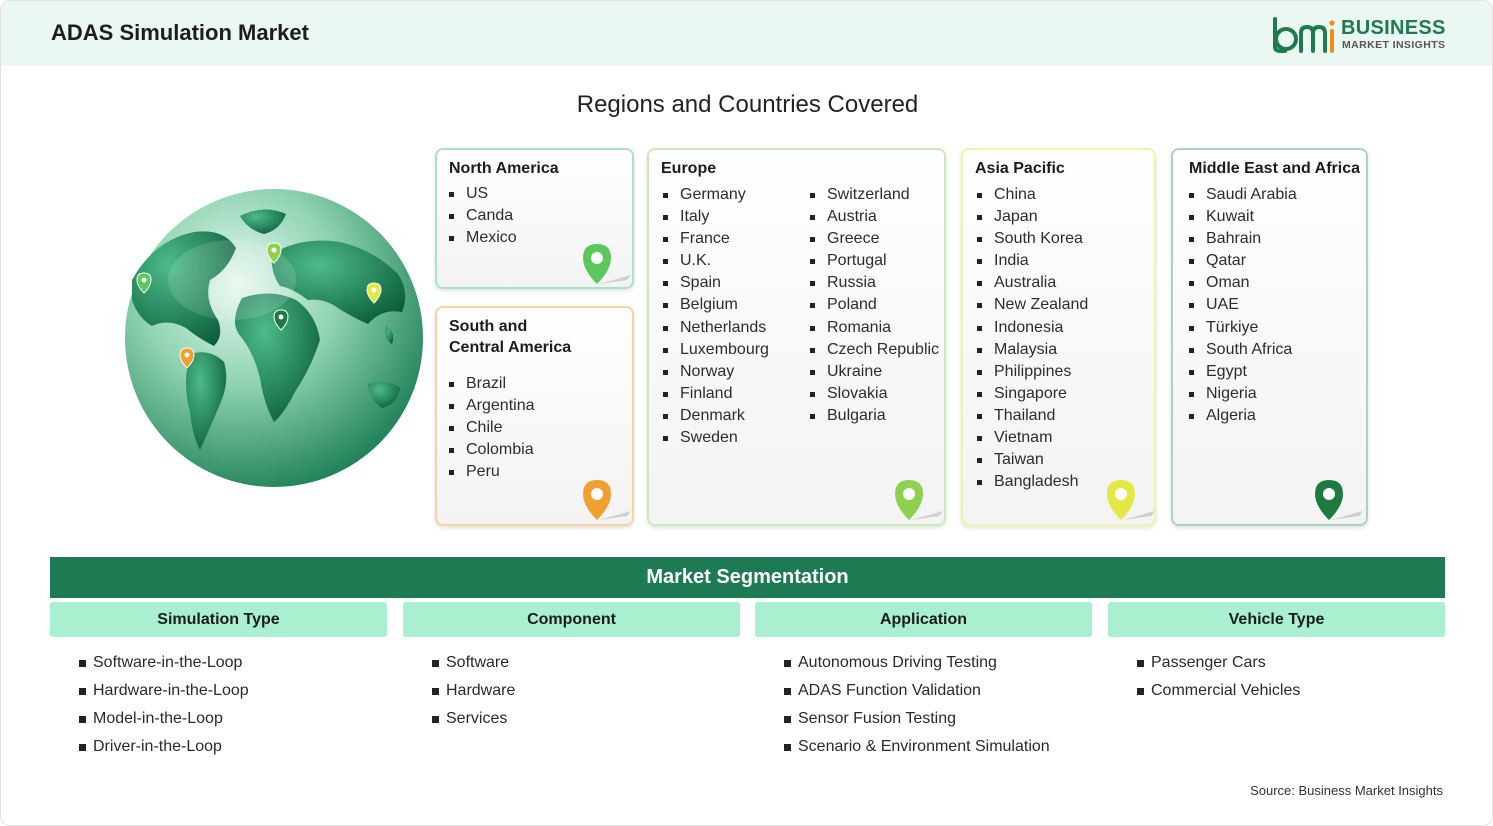 The height and width of the screenshot is (826, 1493). I want to click on country-item: Saudi Arabia, so click(1243, 195).